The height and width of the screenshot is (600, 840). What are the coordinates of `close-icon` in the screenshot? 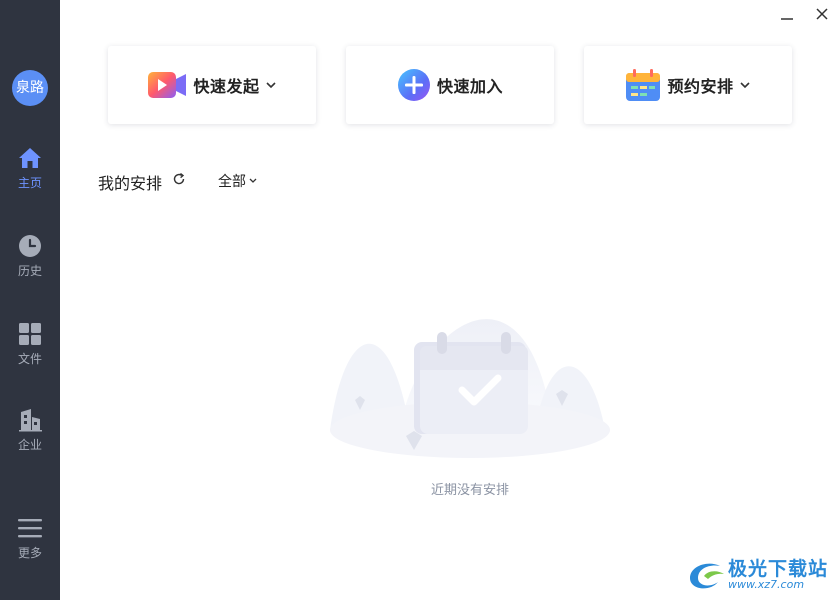 It's located at (822, 14).